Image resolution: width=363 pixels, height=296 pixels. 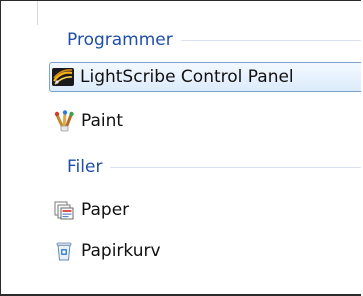 I want to click on group-header-label: Filer, so click(x=85, y=167).